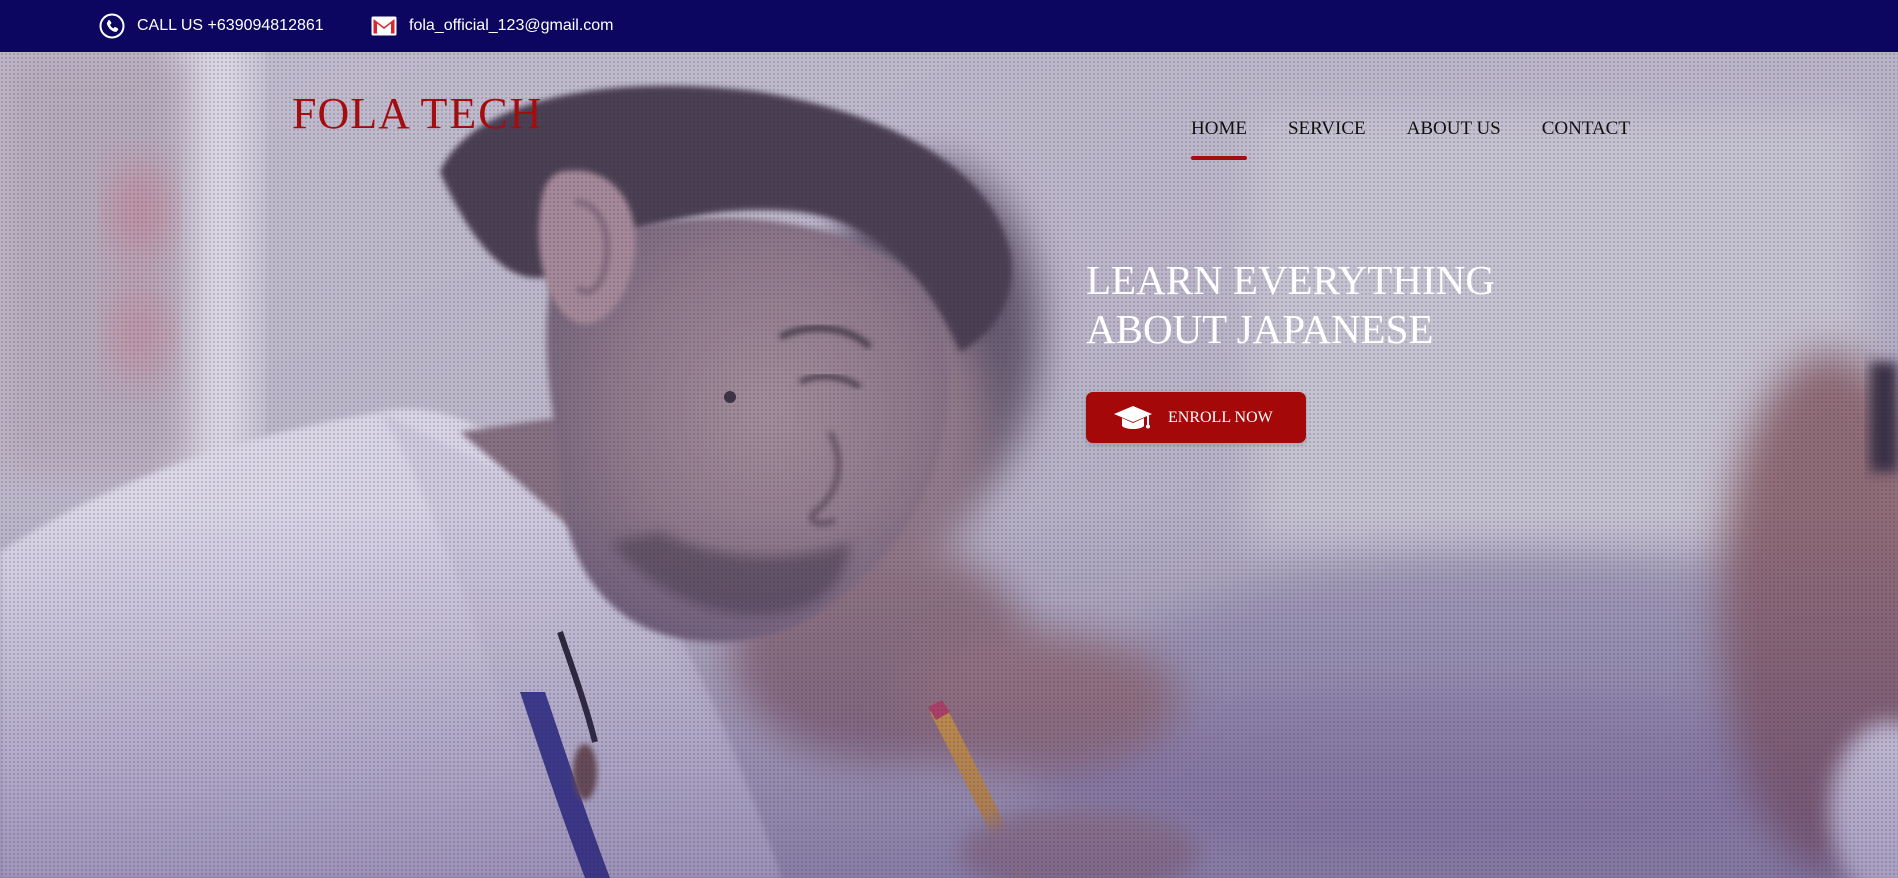  Describe the element at coordinates (511, 26) in the screenshot. I see `email-link: fola_official_123@gmail.com` at that location.